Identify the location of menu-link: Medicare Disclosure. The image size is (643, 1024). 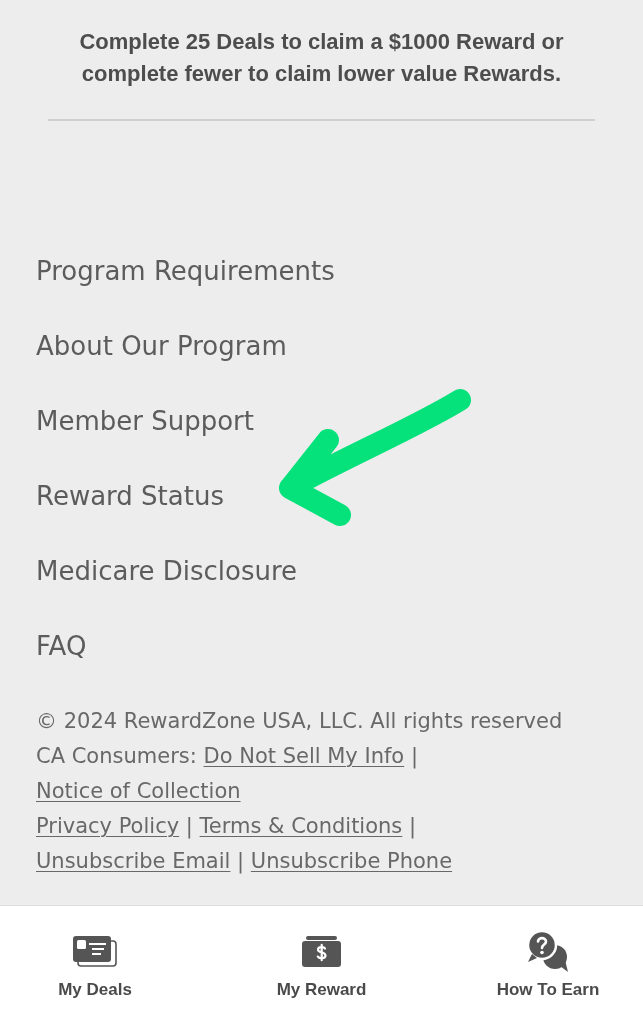
(167, 570).